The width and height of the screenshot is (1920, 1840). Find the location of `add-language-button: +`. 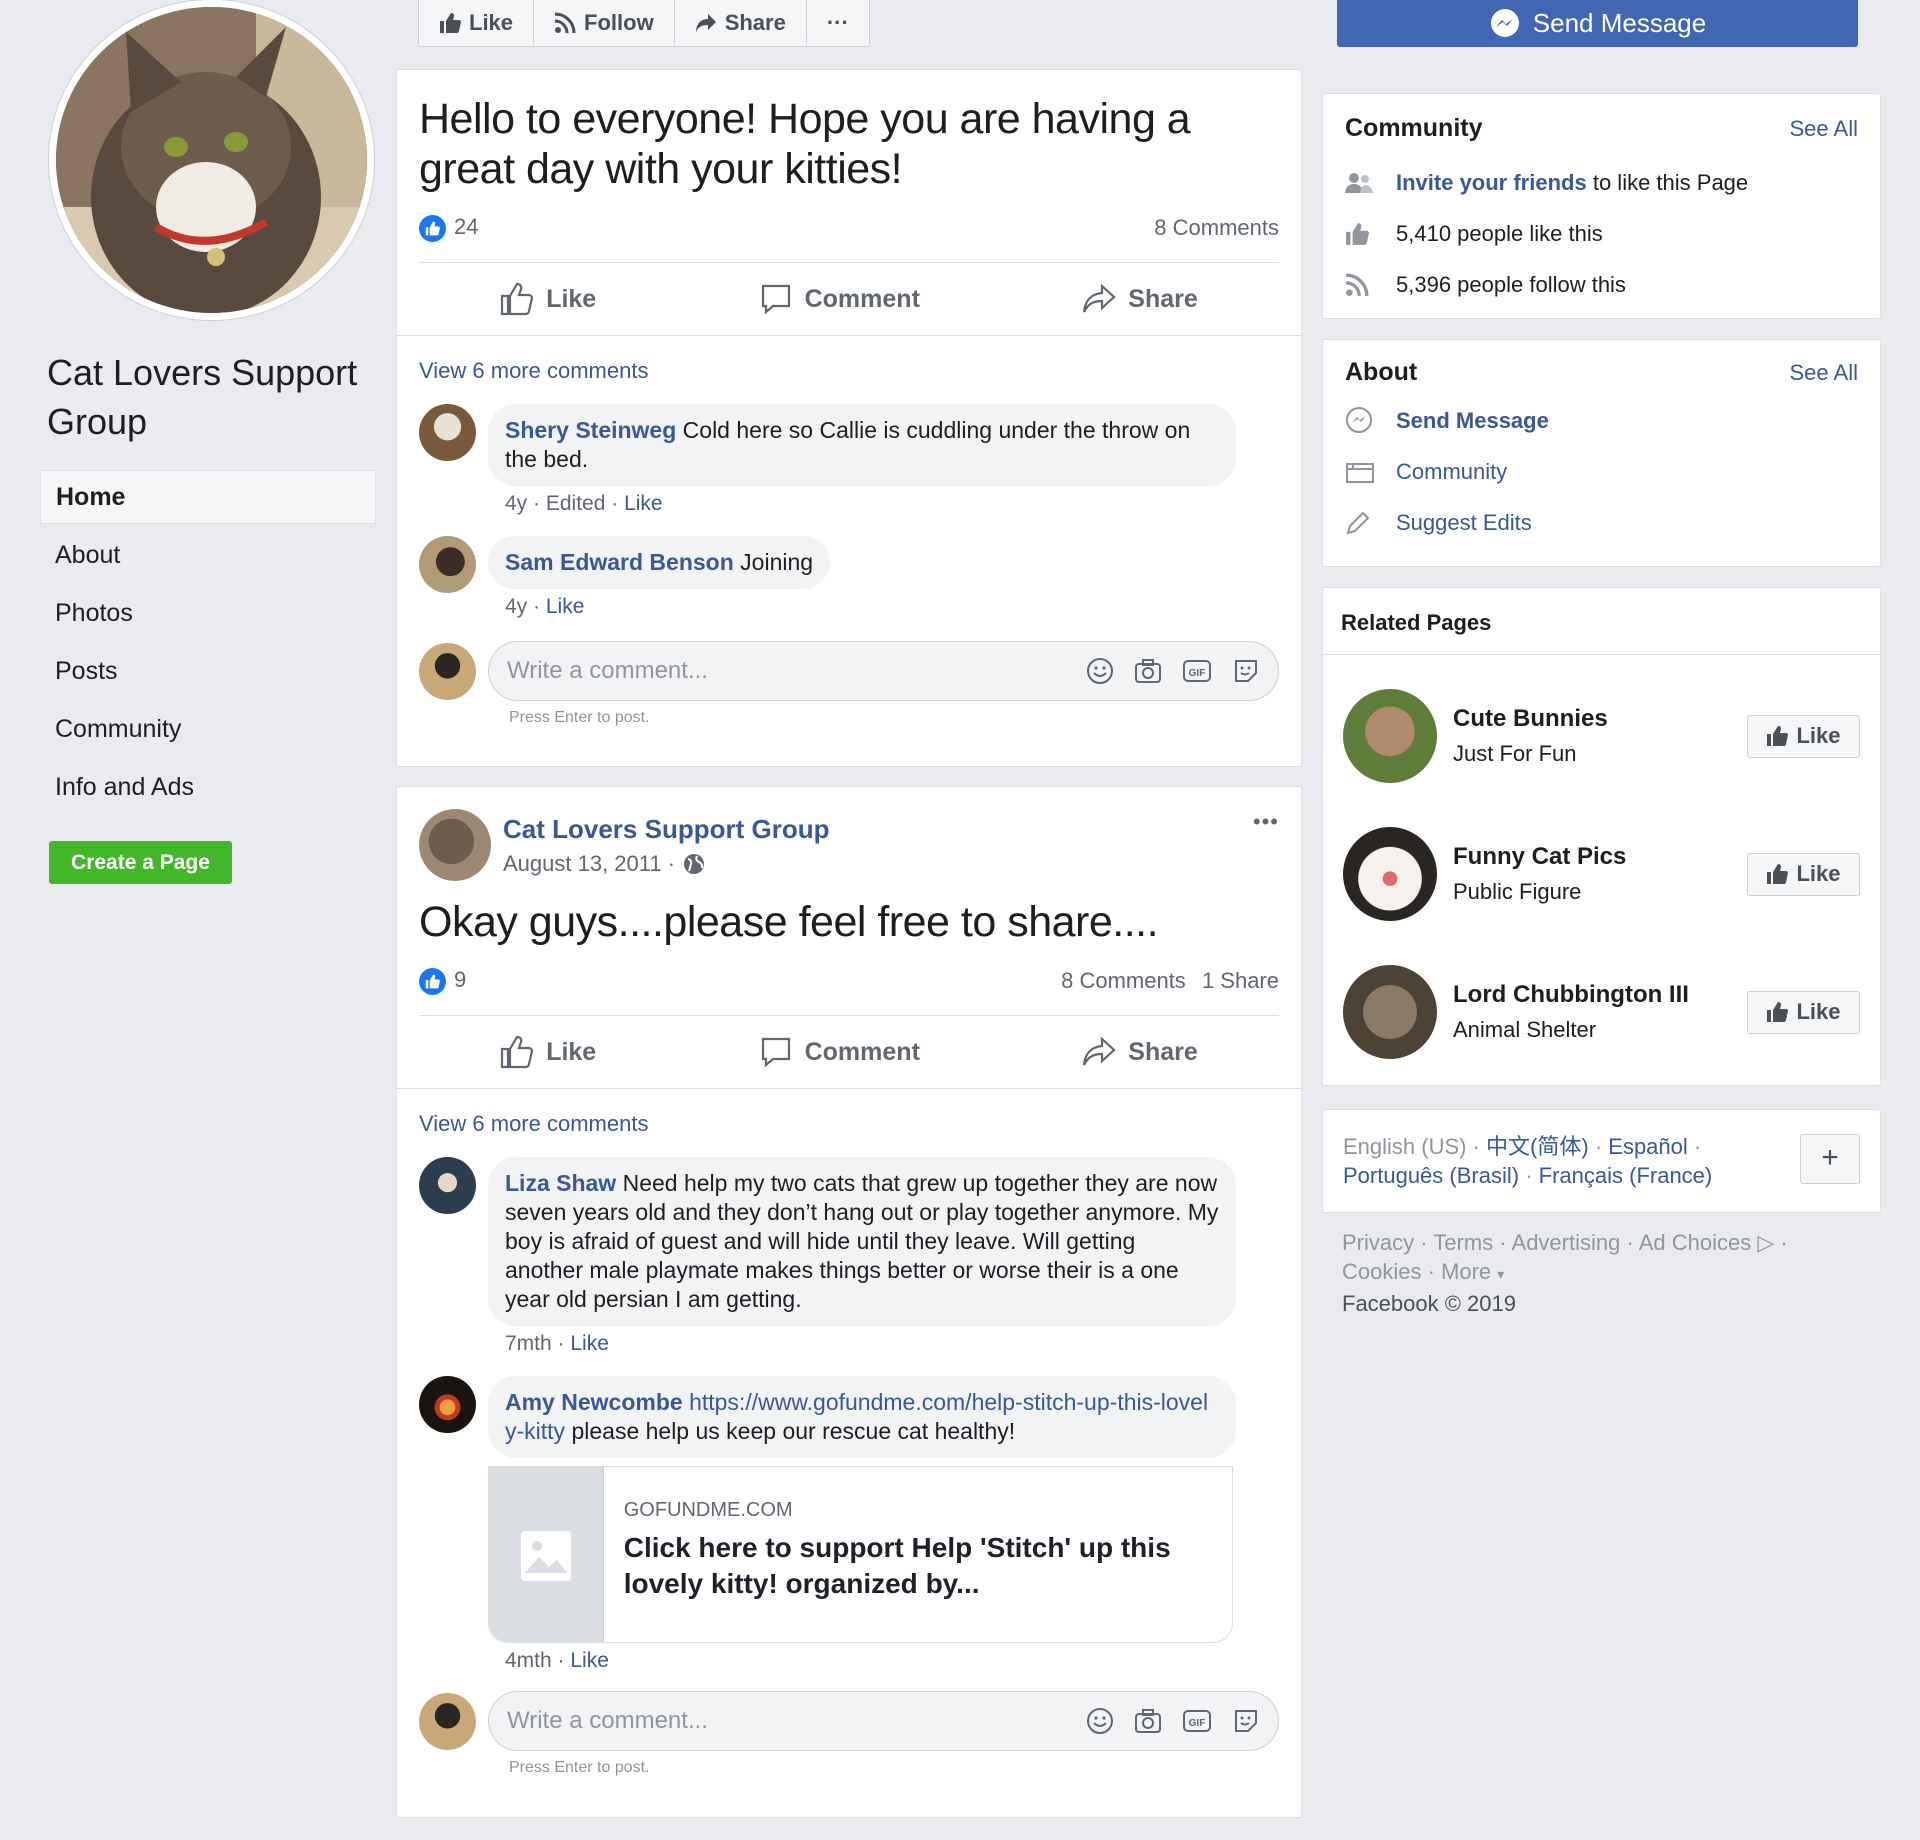

add-language-button: + is located at coordinates (1830, 1159).